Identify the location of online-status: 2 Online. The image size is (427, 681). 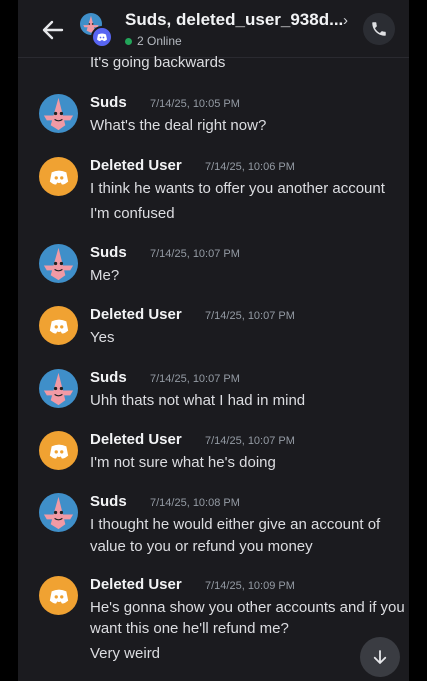
(153, 41).